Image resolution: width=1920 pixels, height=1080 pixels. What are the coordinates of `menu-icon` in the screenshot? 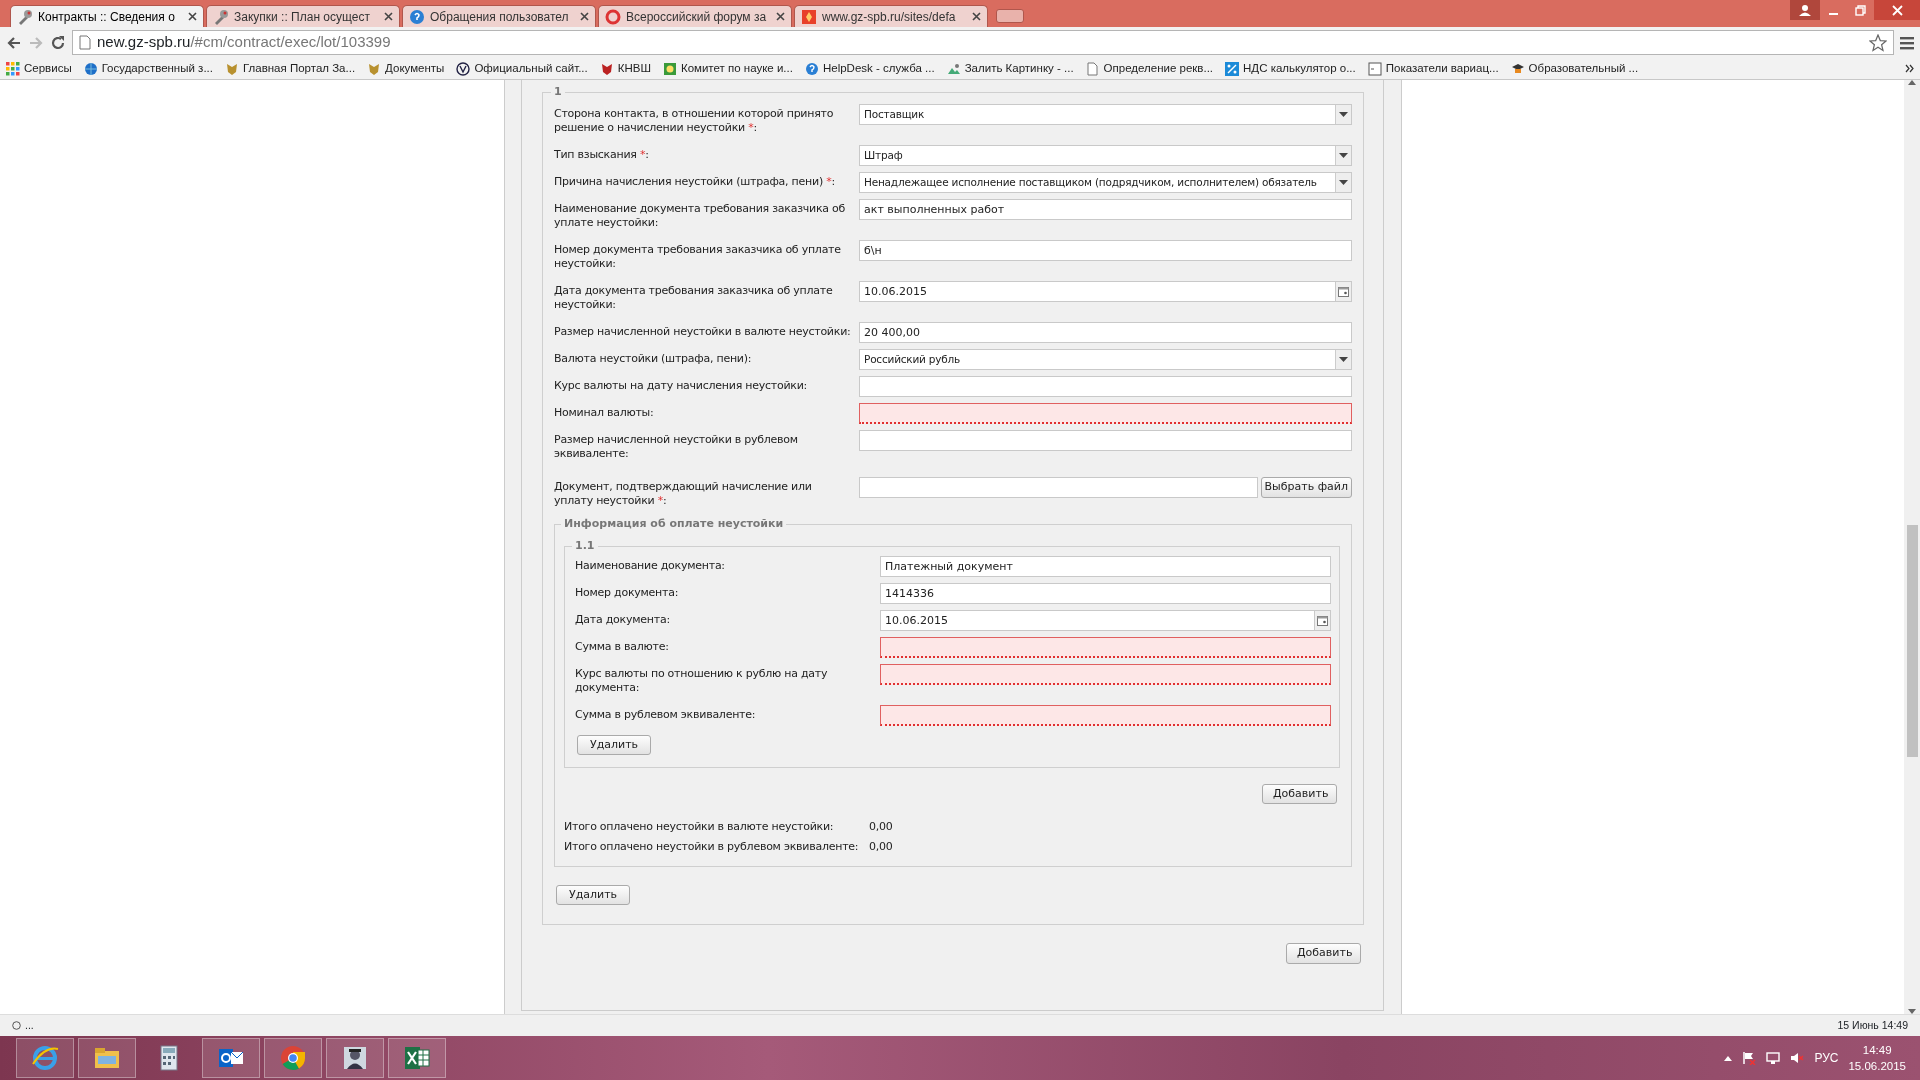 It's located at (1907, 42).